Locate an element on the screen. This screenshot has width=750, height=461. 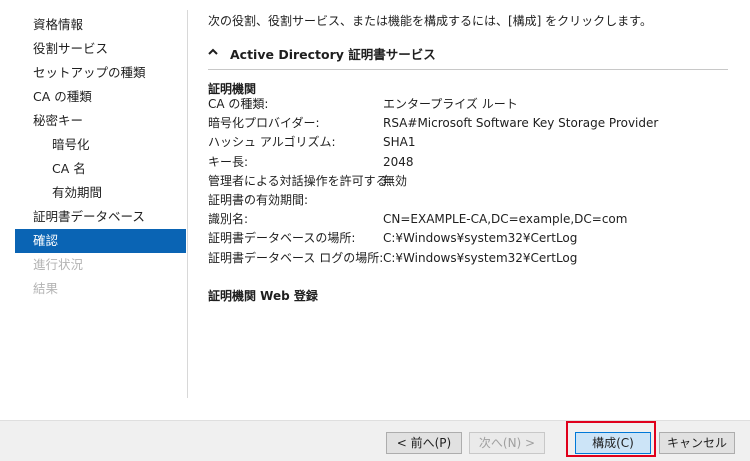
summary-row: 識別名: CN=EXAMPLE-CA,DC=example,DC=com is located at coordinates (473, 219).